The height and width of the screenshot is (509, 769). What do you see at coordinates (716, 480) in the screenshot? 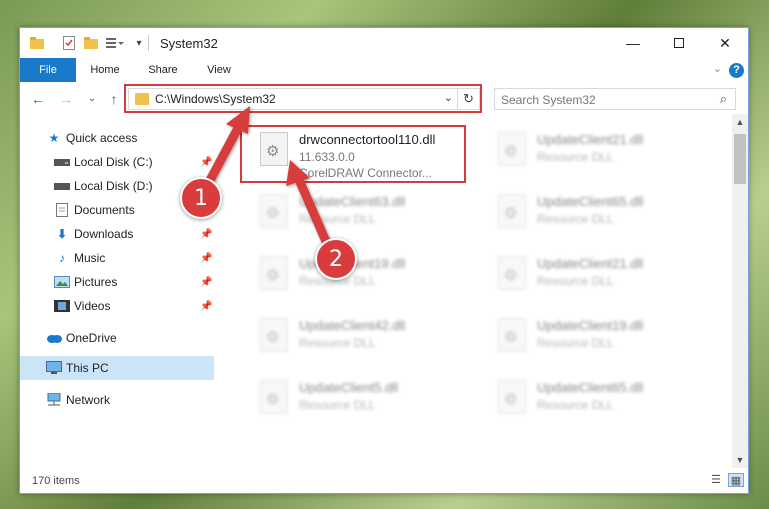
I see `details-view-icon: ☰` at bounding box center [716, 480].